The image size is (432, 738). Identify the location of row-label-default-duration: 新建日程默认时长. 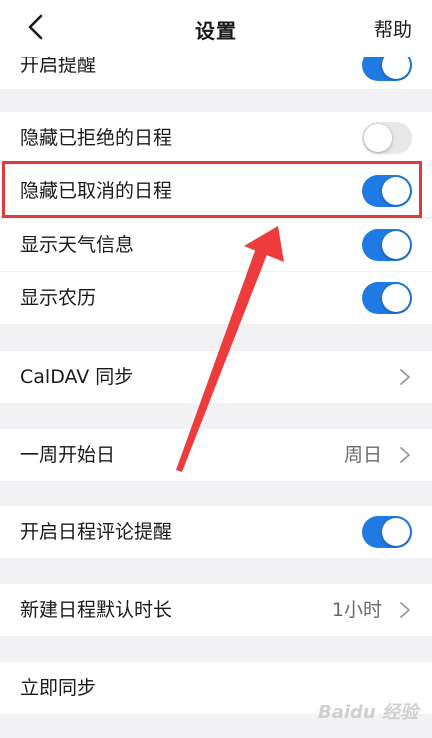
(96, 610).